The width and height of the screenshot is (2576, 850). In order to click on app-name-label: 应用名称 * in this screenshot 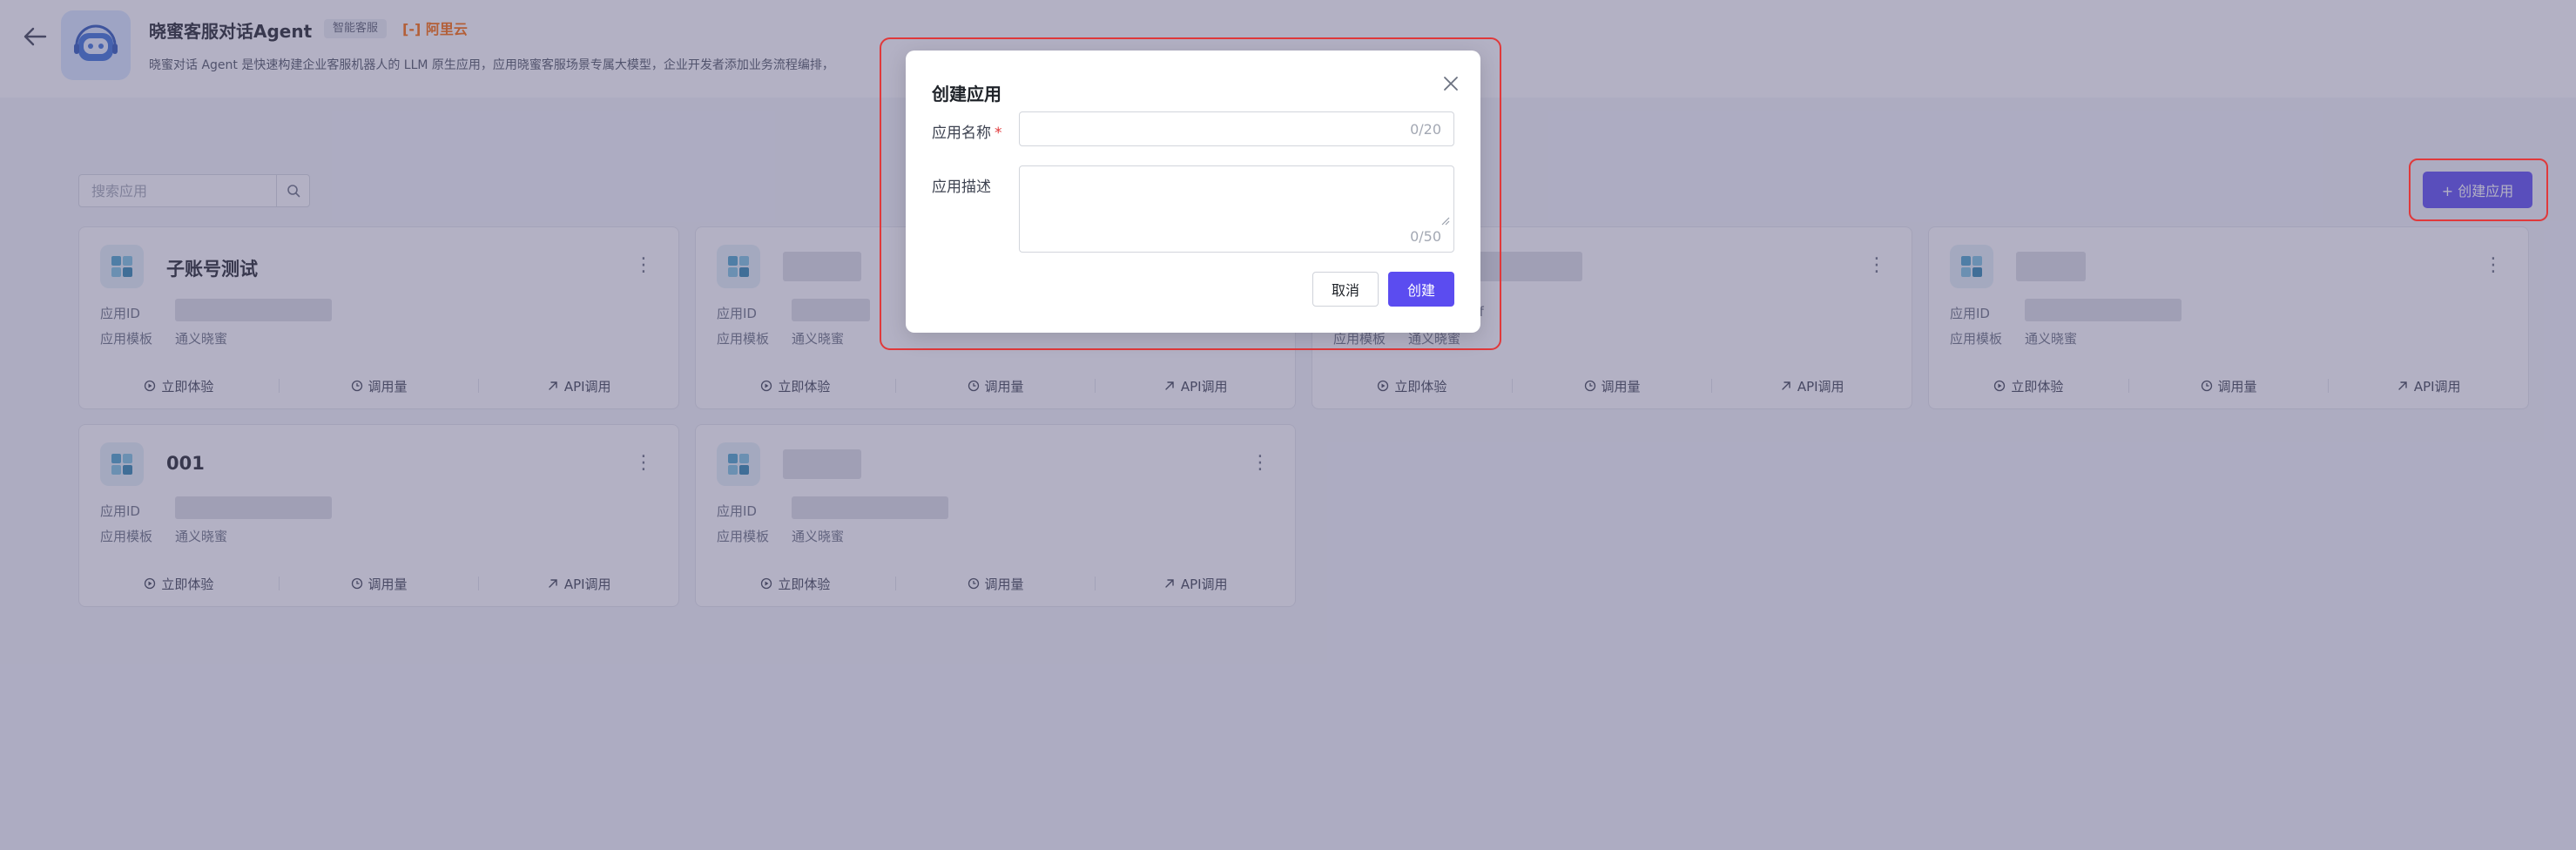, I will do `click(967, 131)`.